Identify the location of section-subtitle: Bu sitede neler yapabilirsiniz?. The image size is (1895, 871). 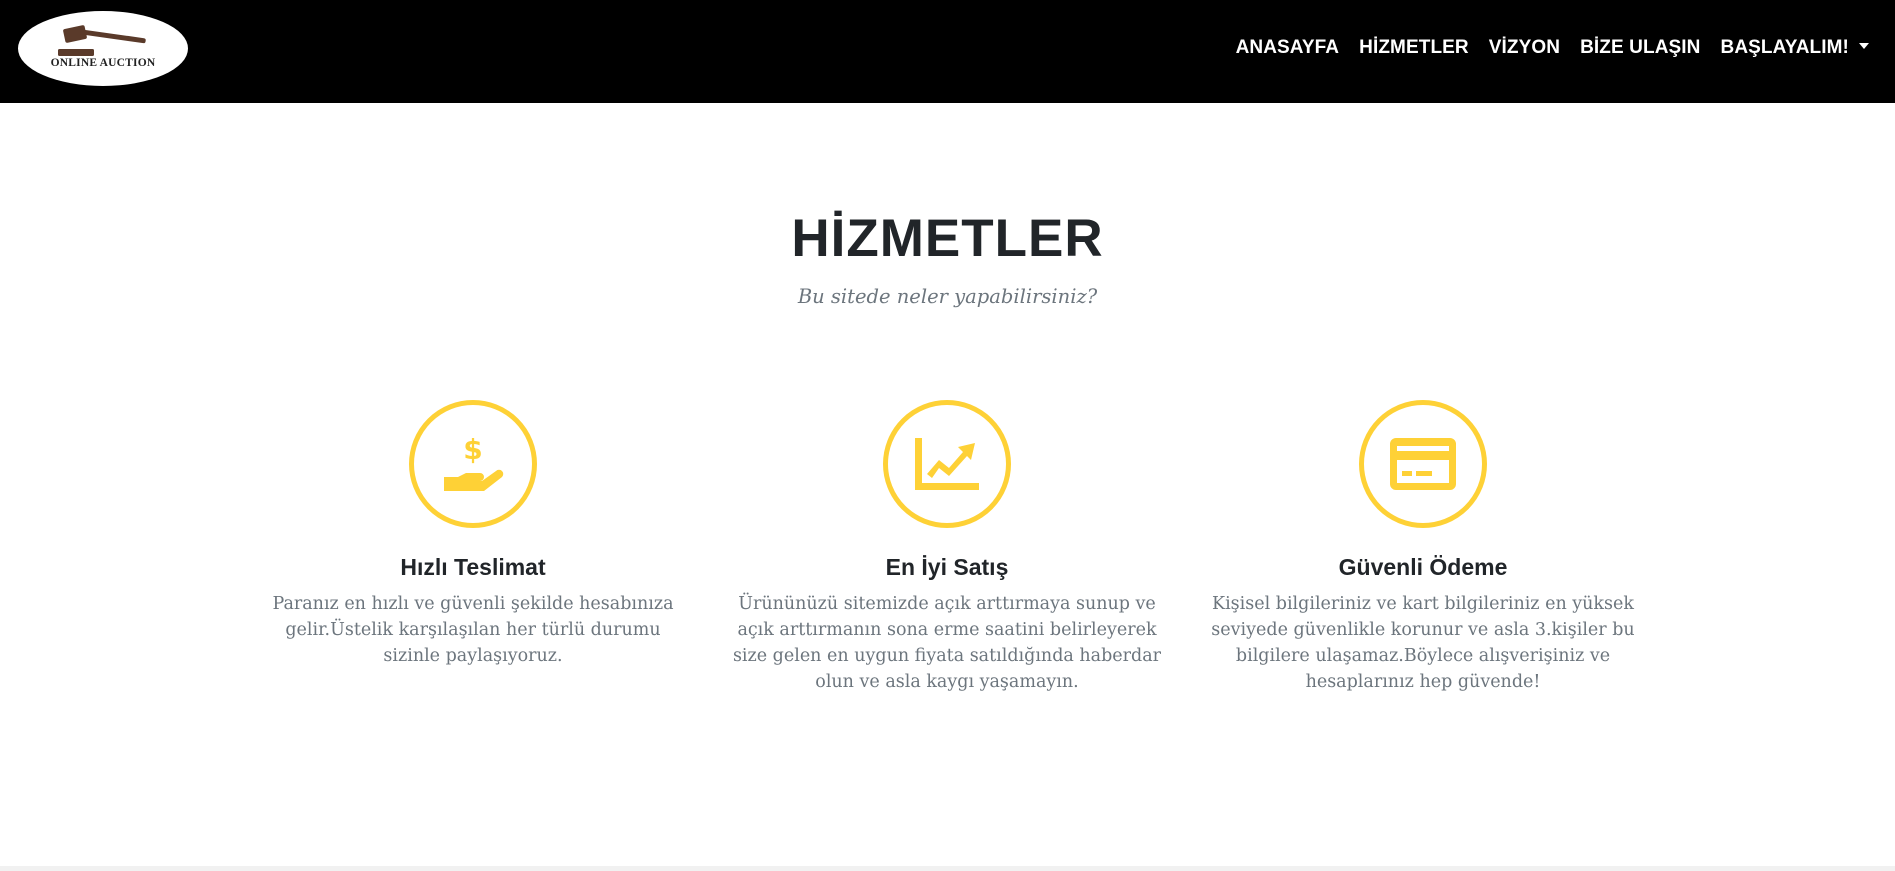
(947, 296).